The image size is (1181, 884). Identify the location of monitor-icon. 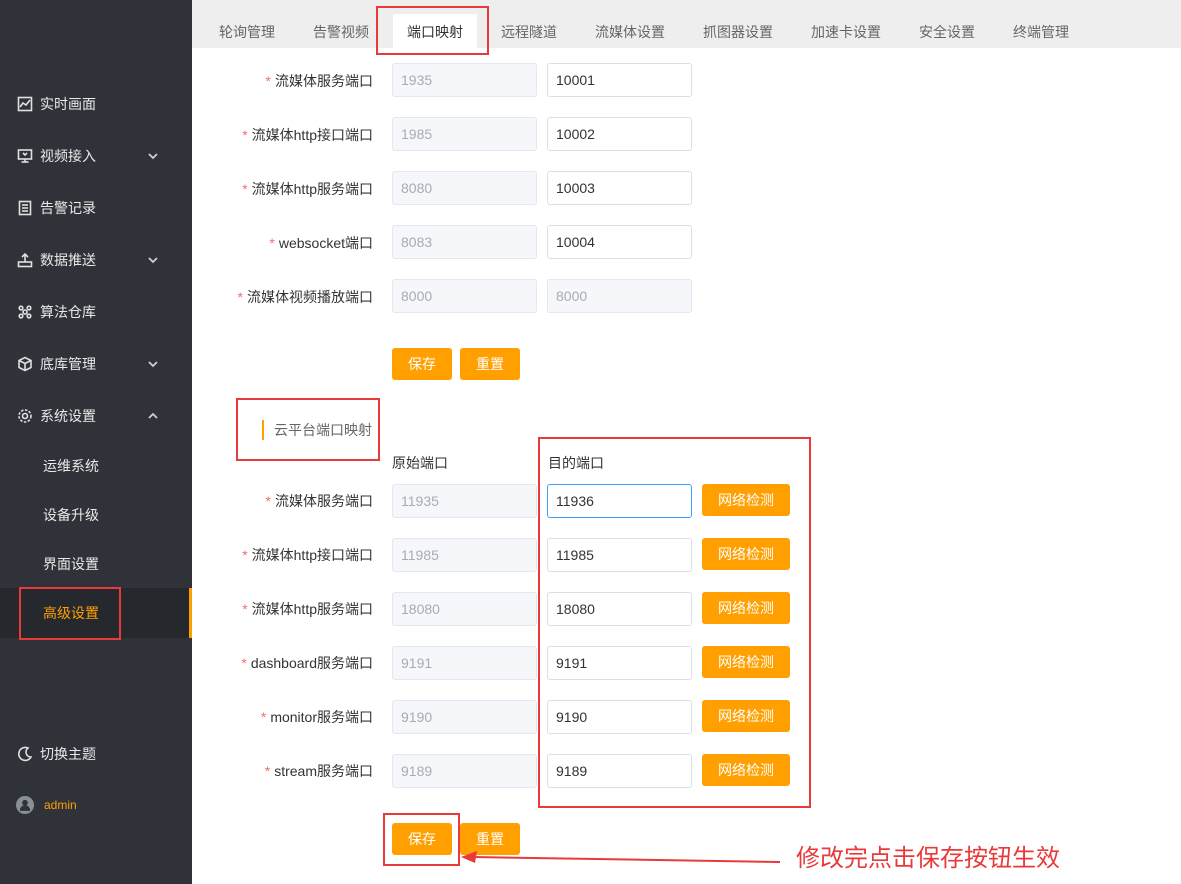
(25, 156).